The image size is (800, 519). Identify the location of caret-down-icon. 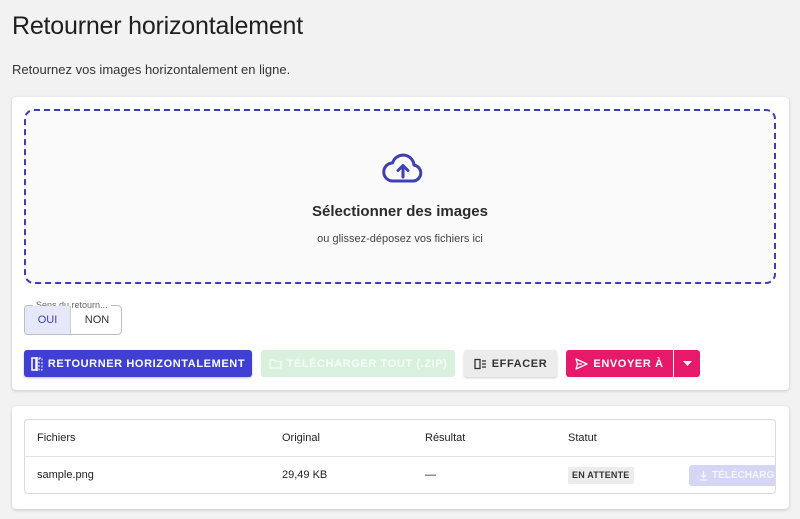
(687, 363).